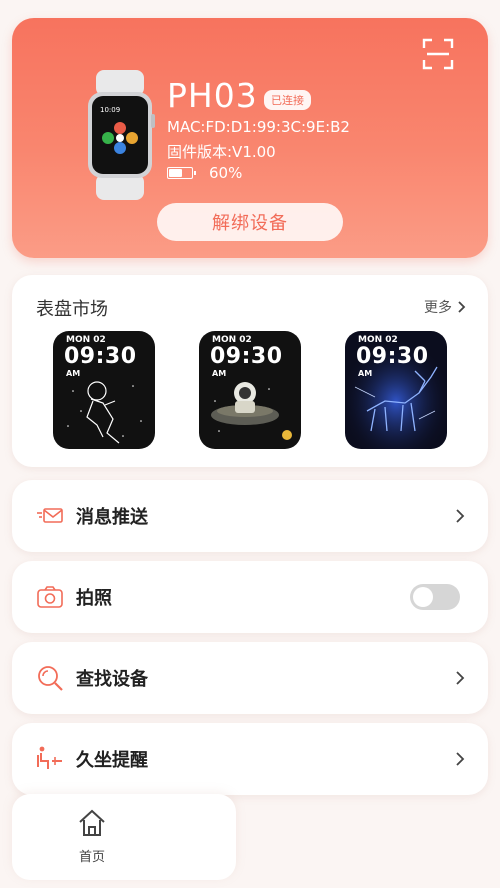 This screenshot has height=888, width=500. I want to click on firmware-version: 固件版本:V1.00, so click(221, 152).